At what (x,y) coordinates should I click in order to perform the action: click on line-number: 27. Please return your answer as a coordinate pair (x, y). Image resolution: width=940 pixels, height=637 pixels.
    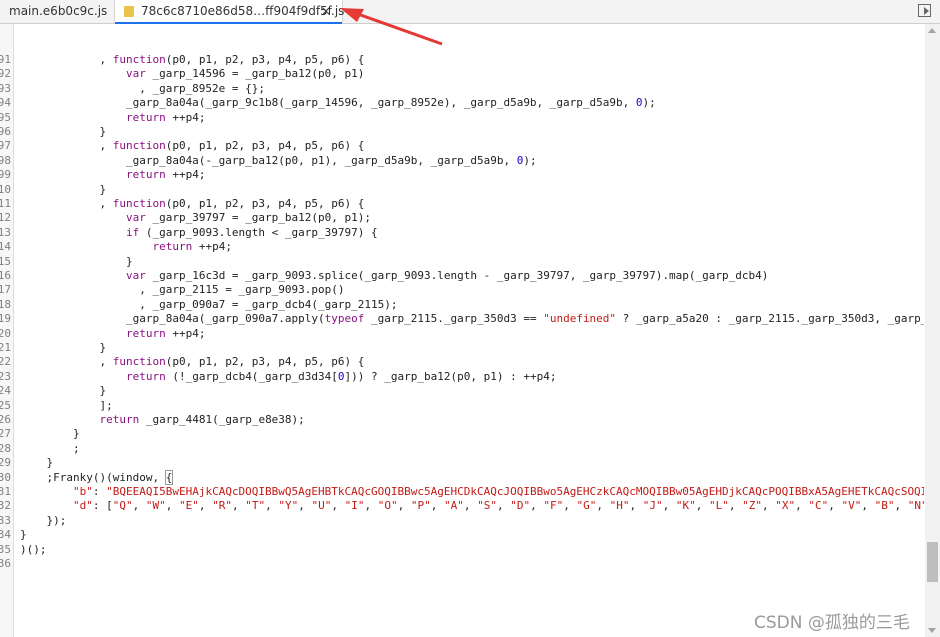
    Looking at the image, I should click on (5, 434).